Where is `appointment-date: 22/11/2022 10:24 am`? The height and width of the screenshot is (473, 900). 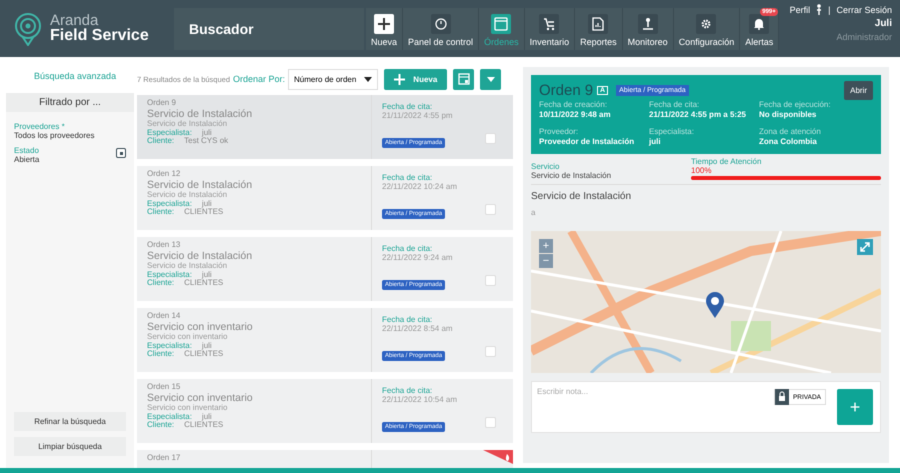 appointment-date: 22/11/2022 10:24 am is located at coordinates (420, 187).